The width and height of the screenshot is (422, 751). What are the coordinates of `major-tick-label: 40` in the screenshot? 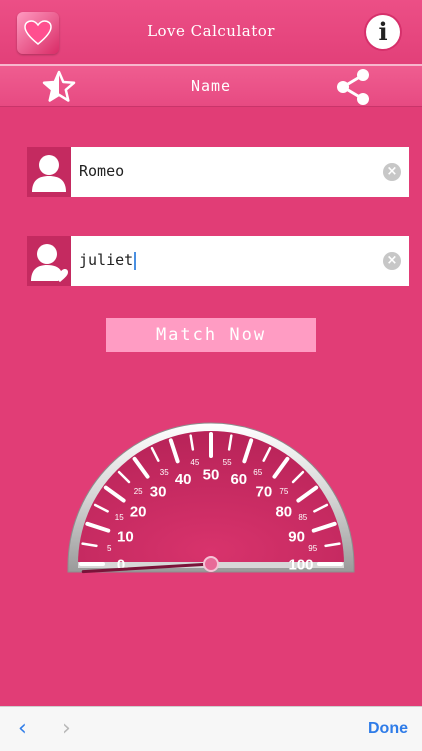 It's located at (183, 479).